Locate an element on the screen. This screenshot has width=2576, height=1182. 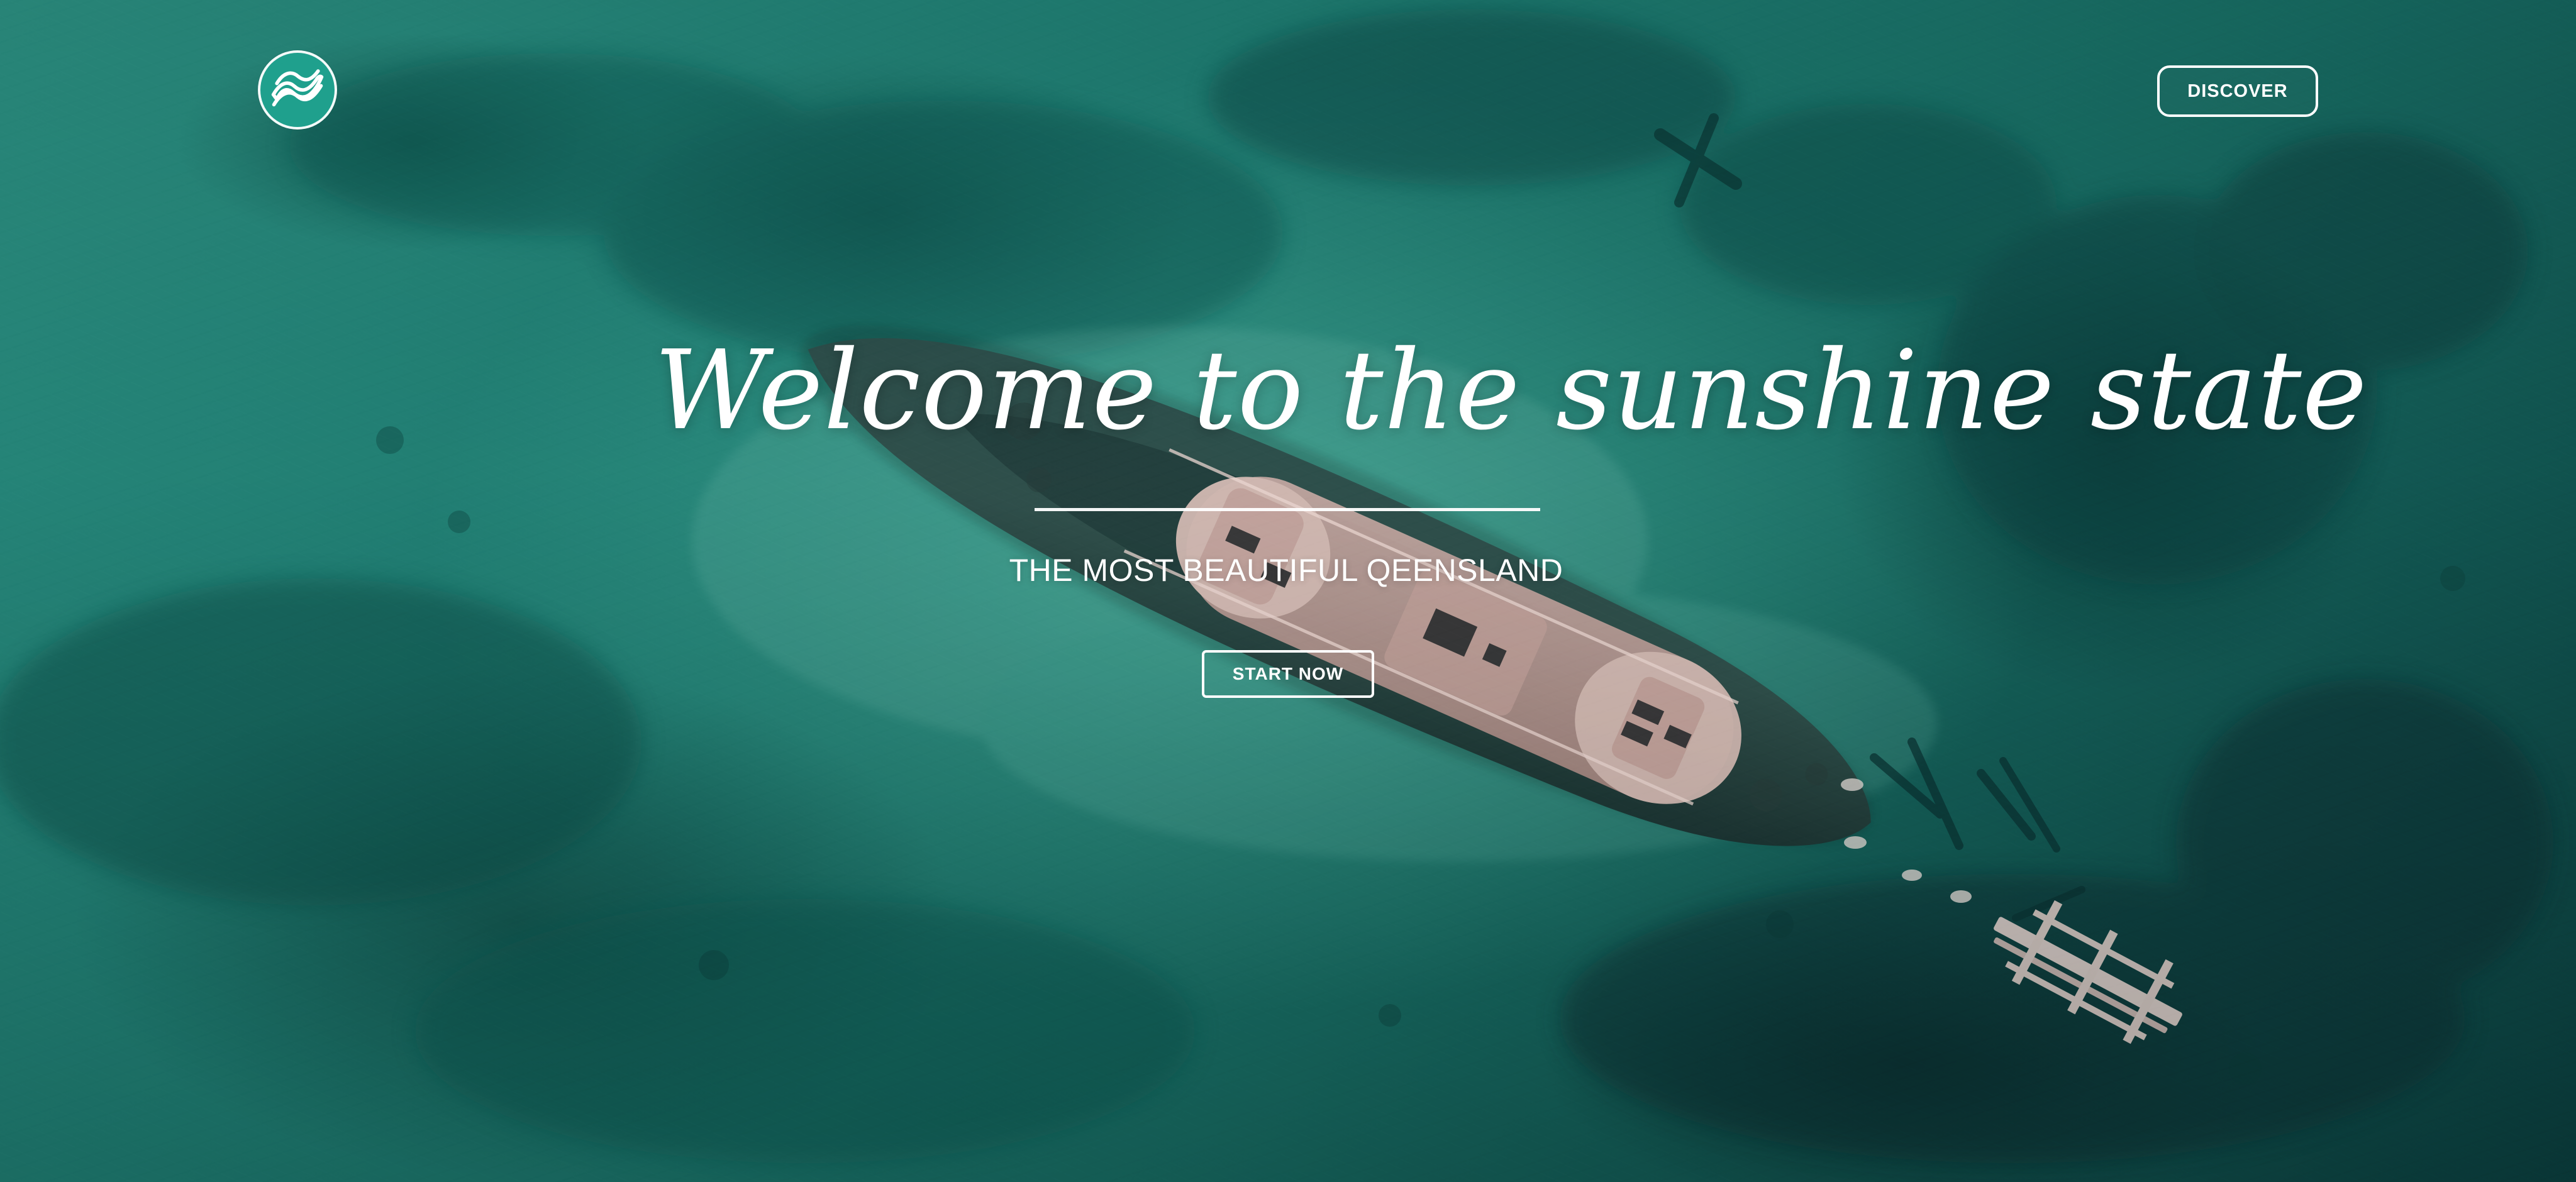
brand-logo is located at coordinates (297, 90).